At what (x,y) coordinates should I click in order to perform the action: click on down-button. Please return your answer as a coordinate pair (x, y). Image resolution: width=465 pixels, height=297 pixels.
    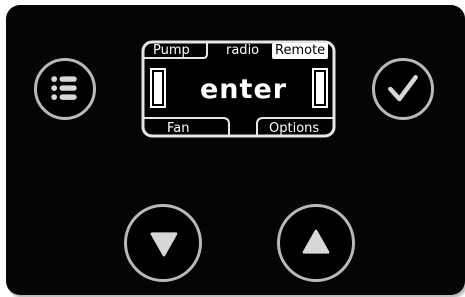
    Looking at the image, I should click on (163, 243).